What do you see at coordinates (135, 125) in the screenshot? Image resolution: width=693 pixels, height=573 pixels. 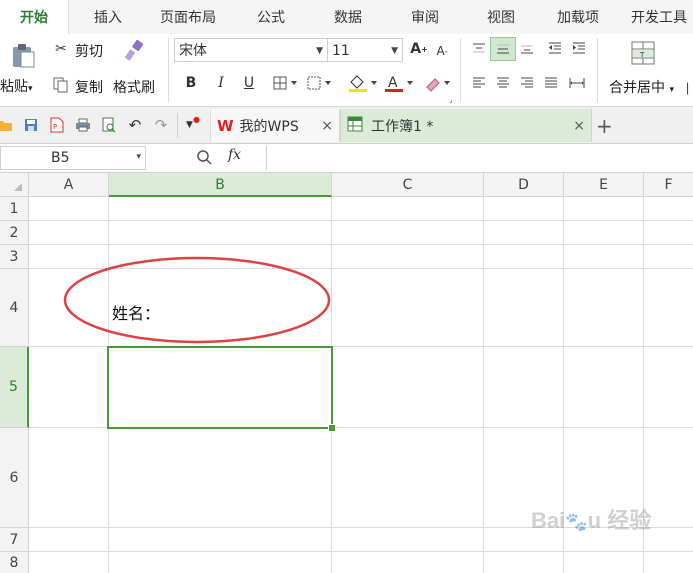 I see `undo-icon: ↶` at bounding box center [135, 125].